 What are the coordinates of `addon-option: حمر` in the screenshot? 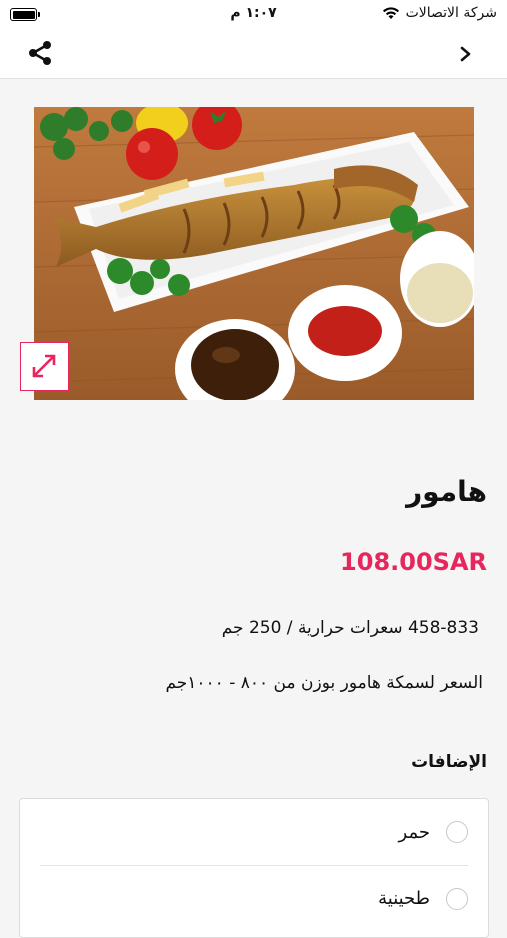 It's located at (254, 832).